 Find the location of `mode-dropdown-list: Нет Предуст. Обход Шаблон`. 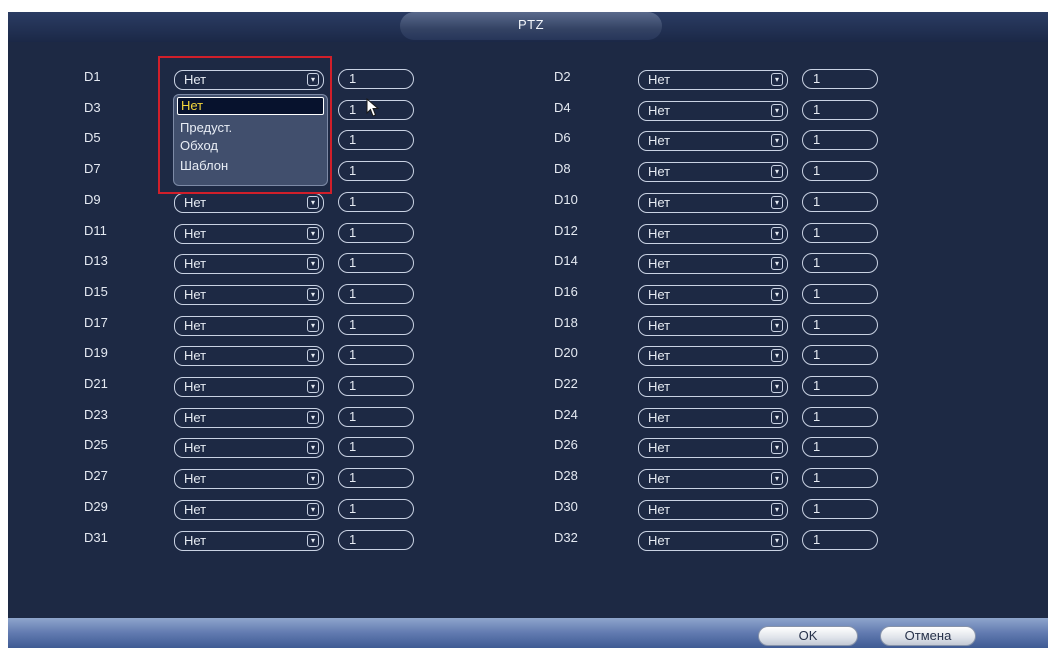

mode-dropdown-list: Нет Предуст. Обход Шаблон is located at coordinates (250, 140).